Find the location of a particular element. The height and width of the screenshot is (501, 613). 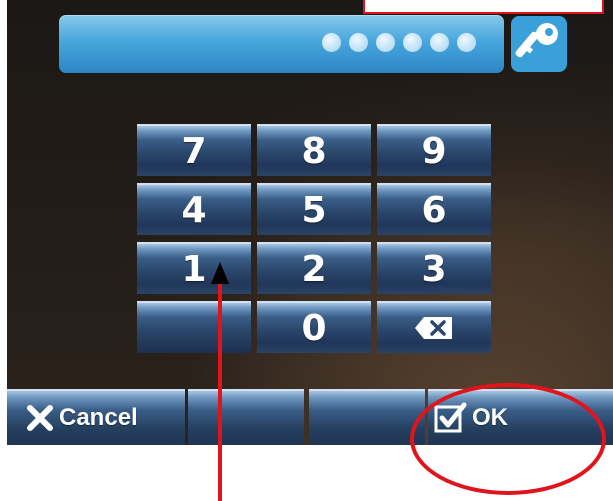

digit-key-0: 0 is located at coordinates (314, 327).